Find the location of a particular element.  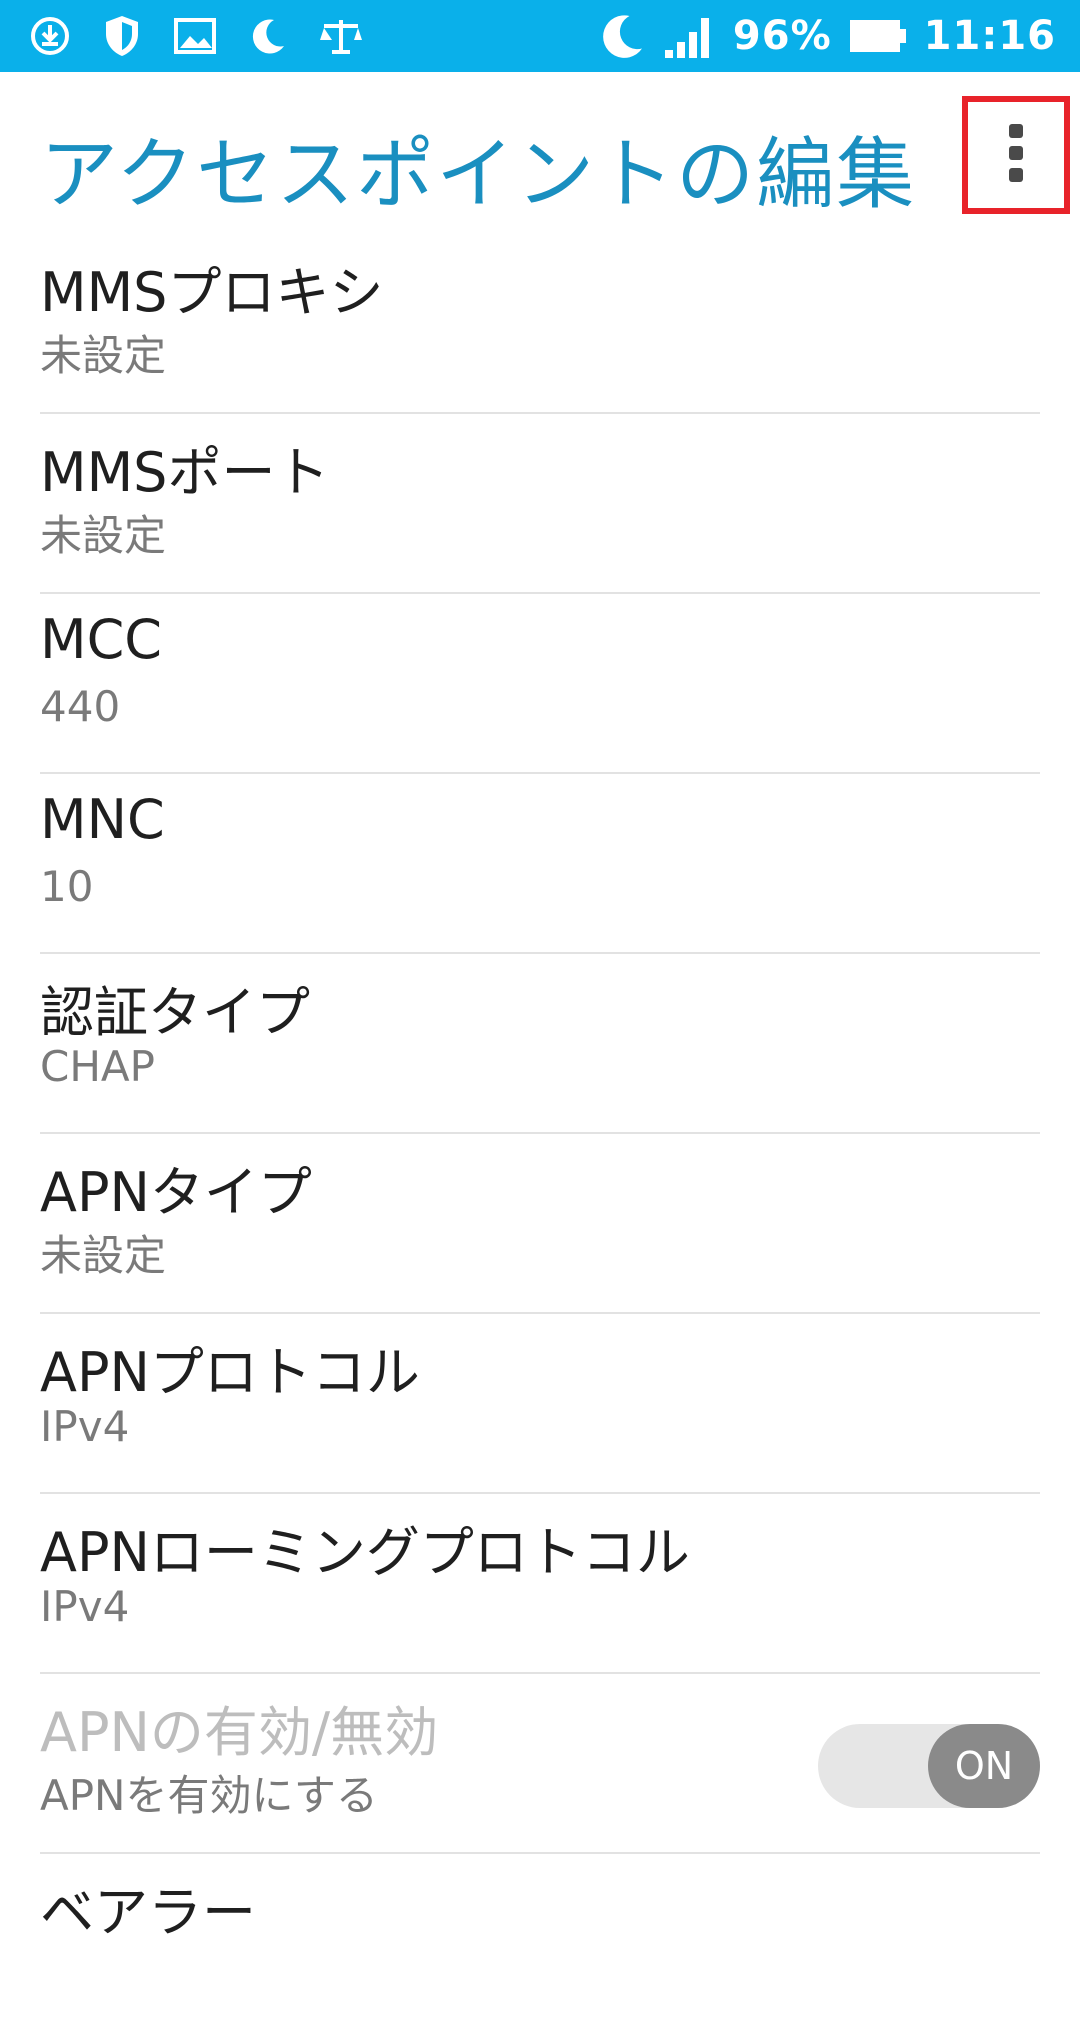

setting-title: MMSプロキシ is located at coordinates (212, 292).